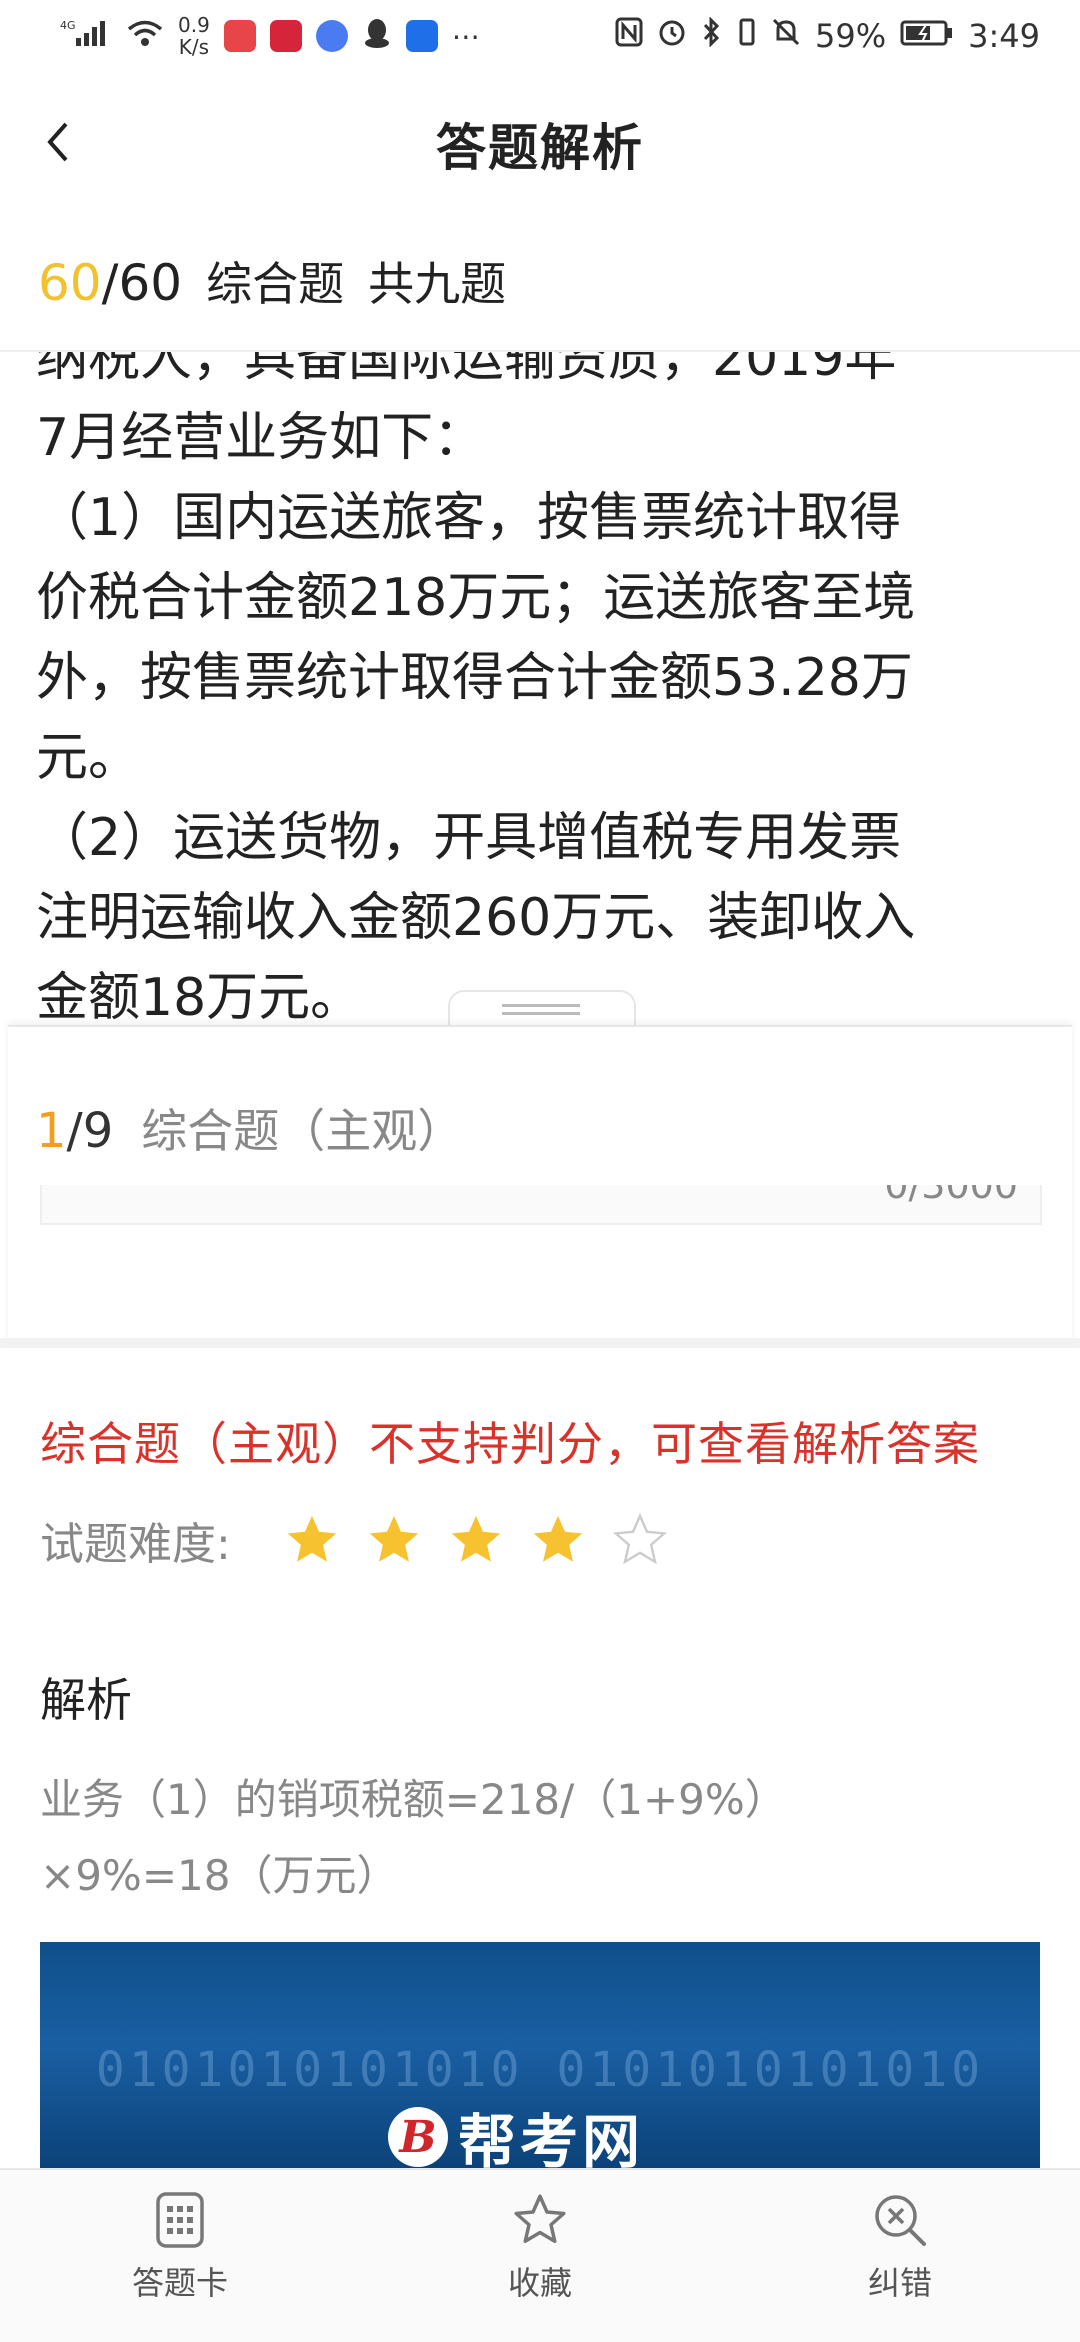 The image size is (1080, 2342). Describe the element at coordinates (510, 1444) in the screenshot. I see `scoring-notice: 综合题（主观）不支持判分，可查看解析答案` at that location.